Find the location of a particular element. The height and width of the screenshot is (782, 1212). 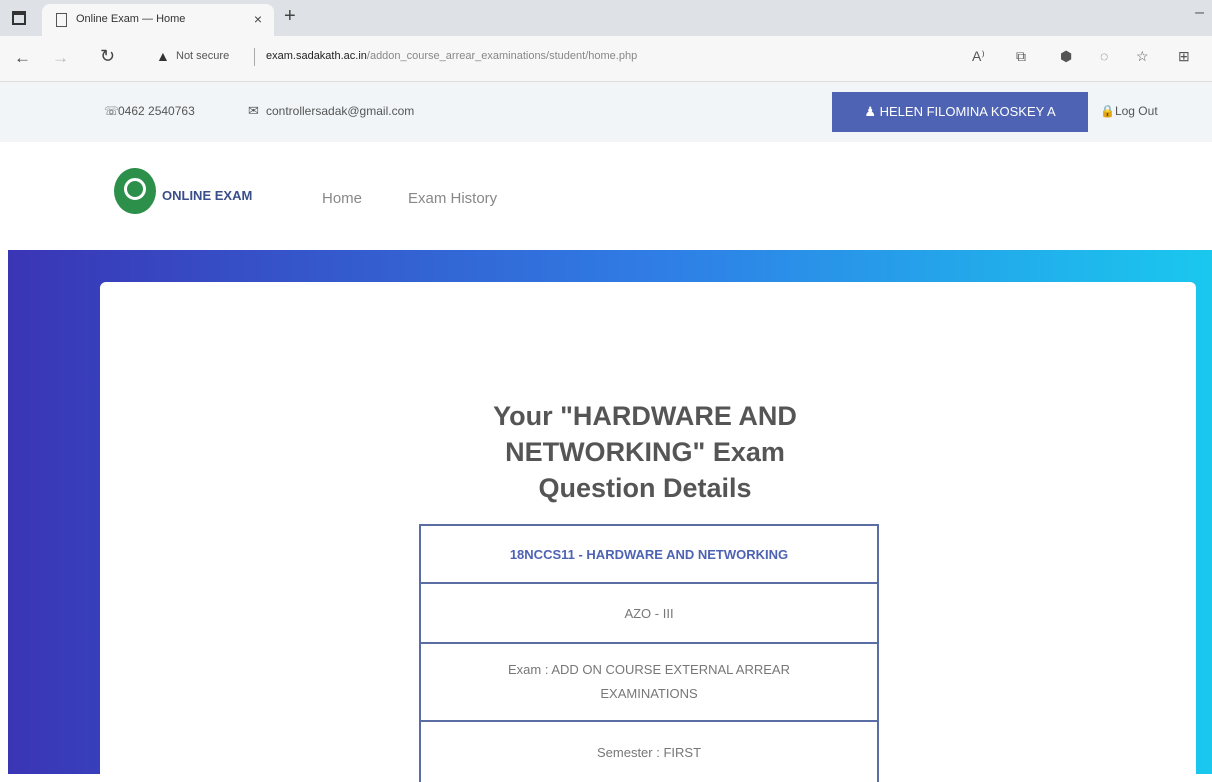

minimize-button: – is located at coordinates (1199, 13).